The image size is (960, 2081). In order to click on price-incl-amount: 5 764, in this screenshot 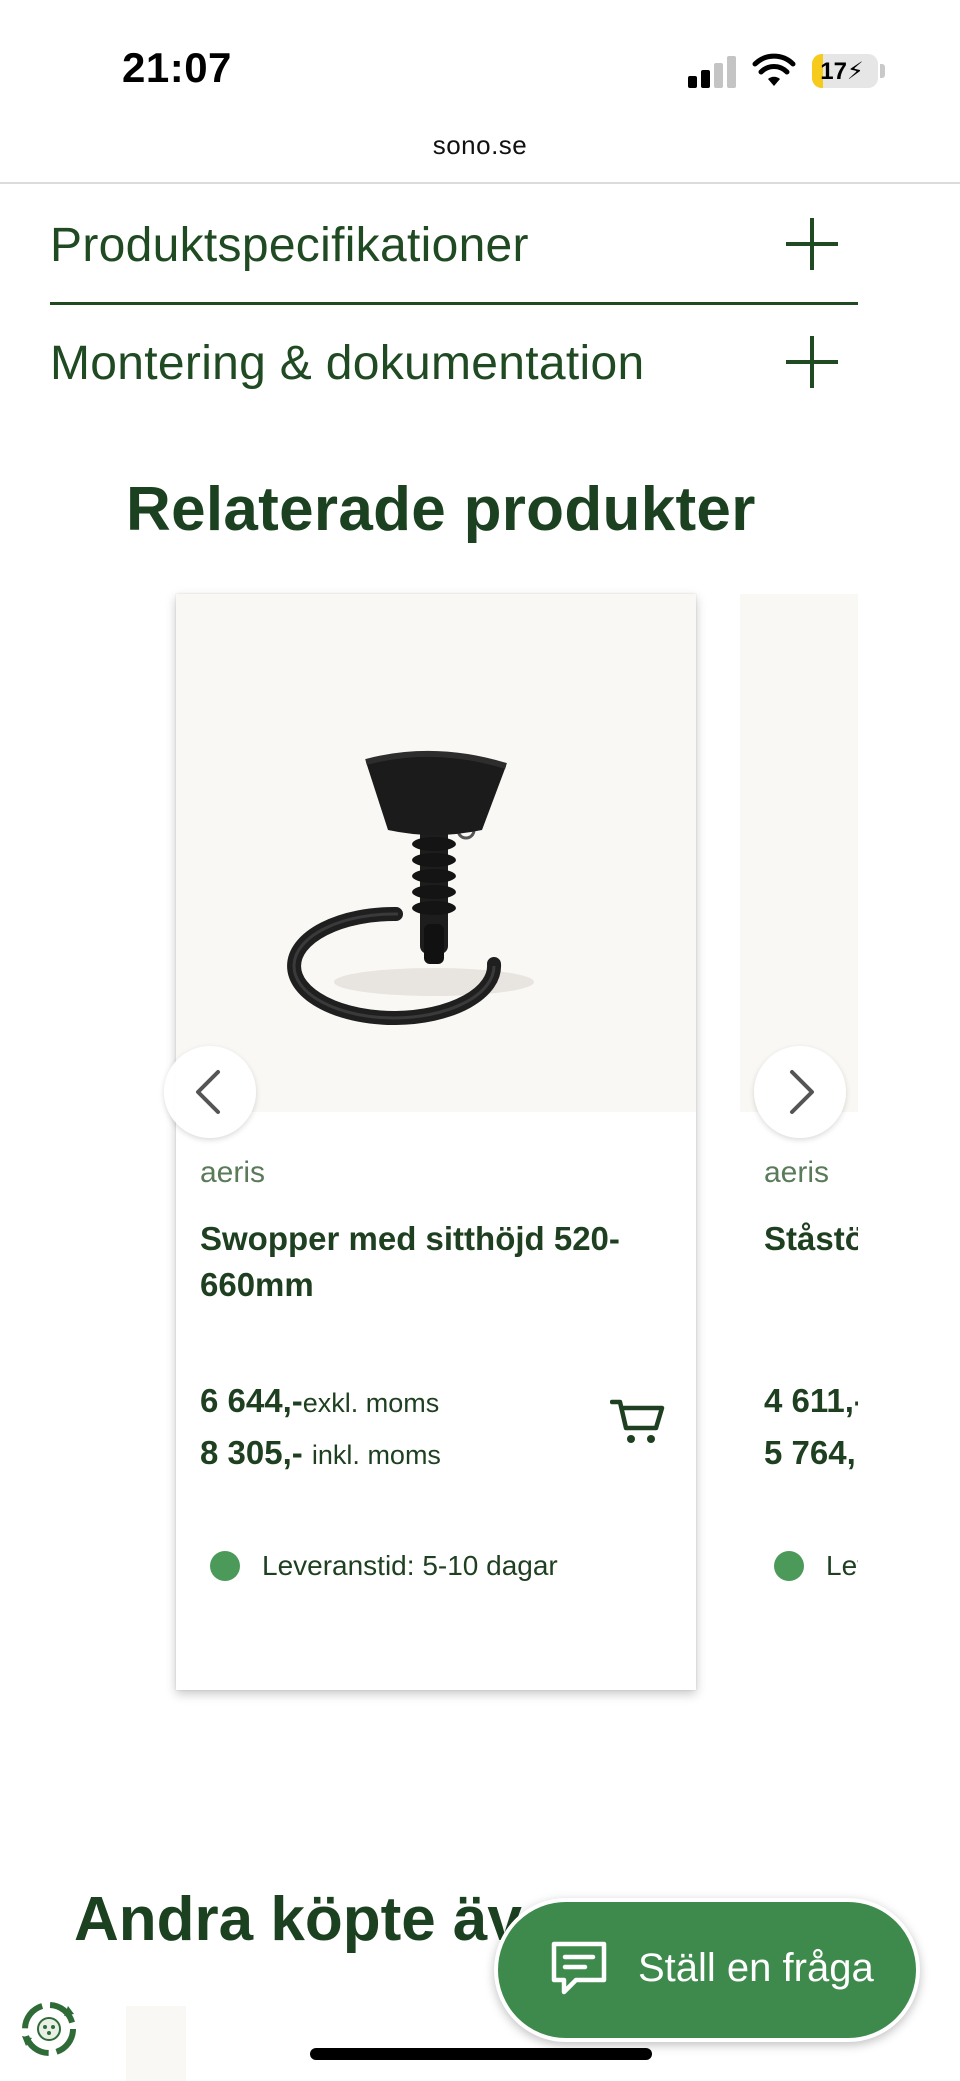, I will do `click(810, 1452)`.